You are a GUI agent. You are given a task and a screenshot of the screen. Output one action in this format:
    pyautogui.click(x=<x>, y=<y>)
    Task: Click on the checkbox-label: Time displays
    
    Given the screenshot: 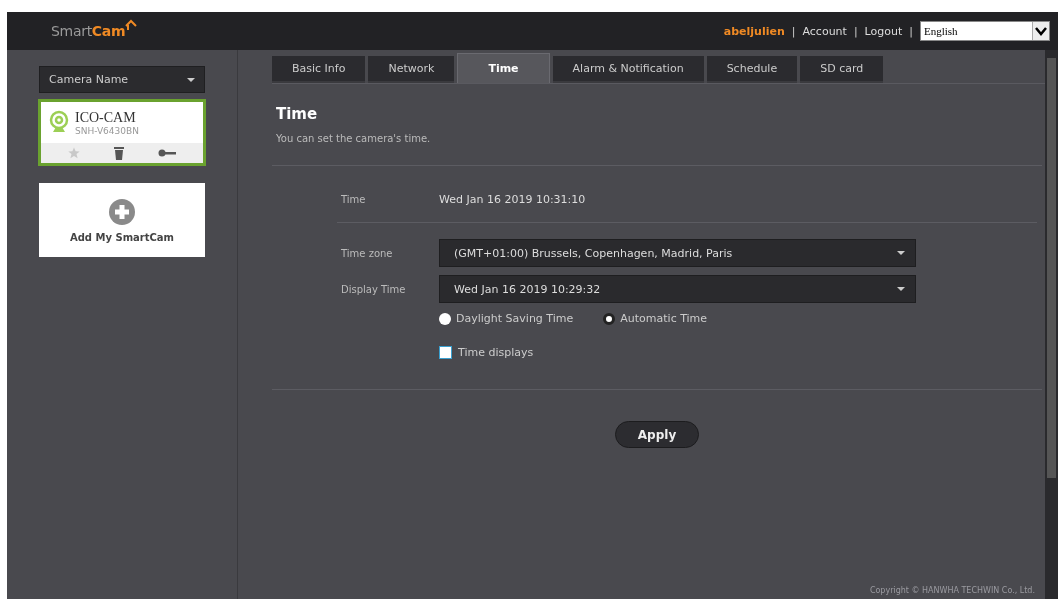 What is the action you would take?
    pyautogui.click(x=496, y=352)
    